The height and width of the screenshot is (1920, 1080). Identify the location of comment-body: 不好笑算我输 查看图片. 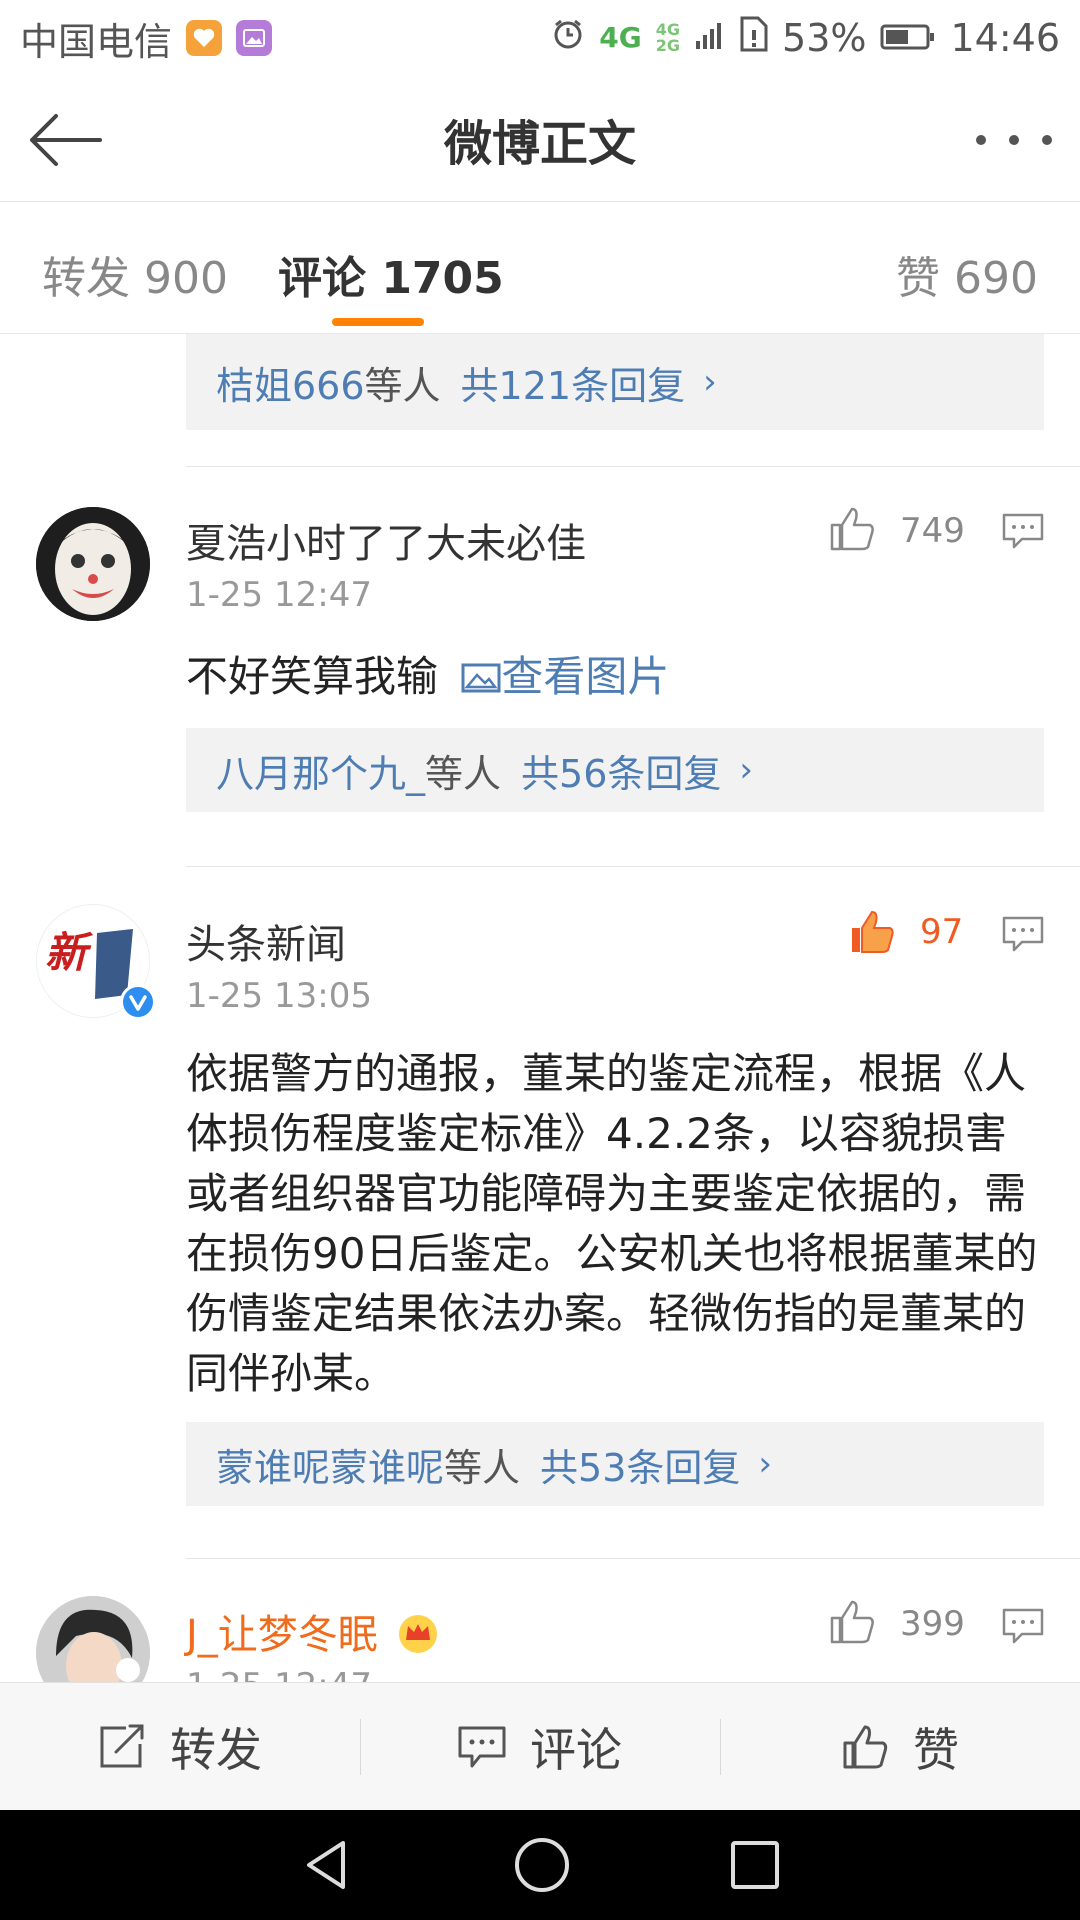
(616, 677).